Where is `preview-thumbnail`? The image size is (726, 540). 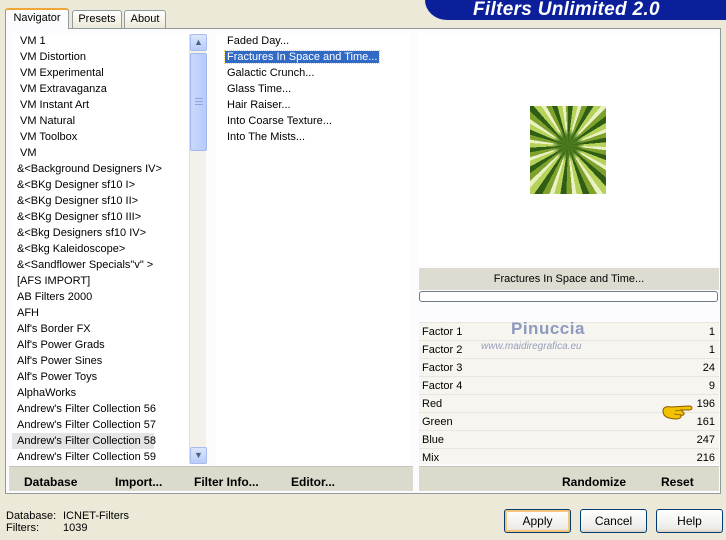
preview-thumbnail is located at coordinates (568, 150).